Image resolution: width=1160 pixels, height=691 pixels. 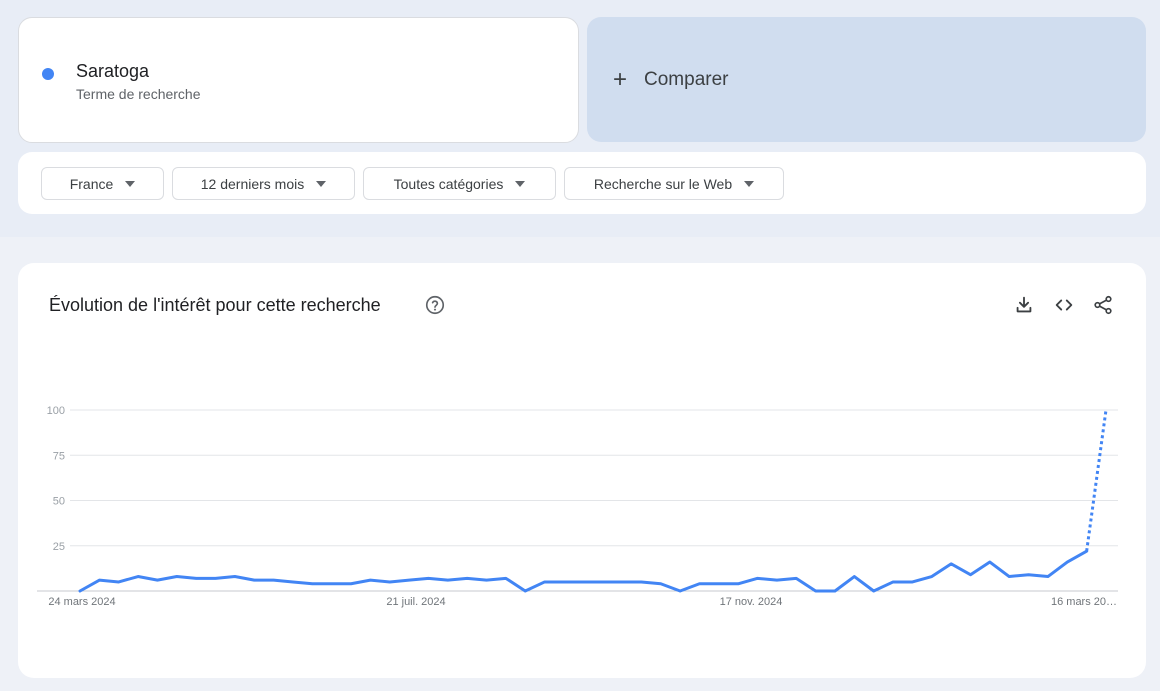 What do you see at coordinates (252, 183) in the screenshot?
I see `time-range-filter-label: 12 derniers mois` at bounding box center [252, 183].